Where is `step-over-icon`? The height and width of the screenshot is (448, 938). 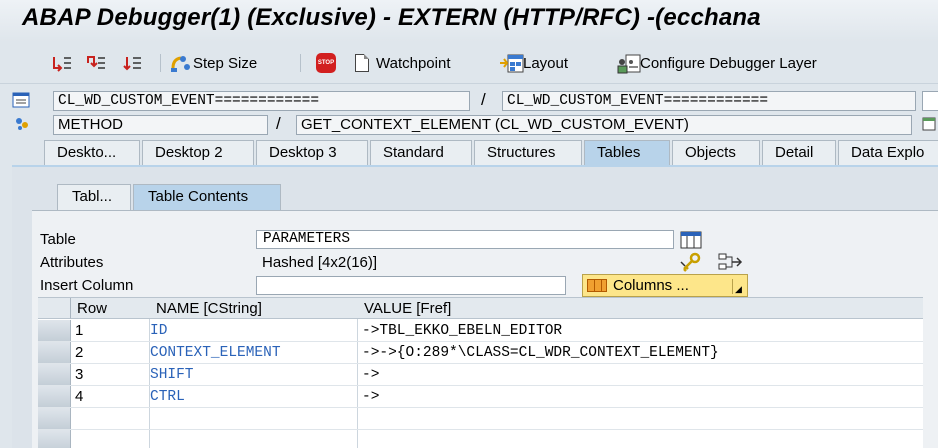
step-over-icon is located at coordinates (96, 63).